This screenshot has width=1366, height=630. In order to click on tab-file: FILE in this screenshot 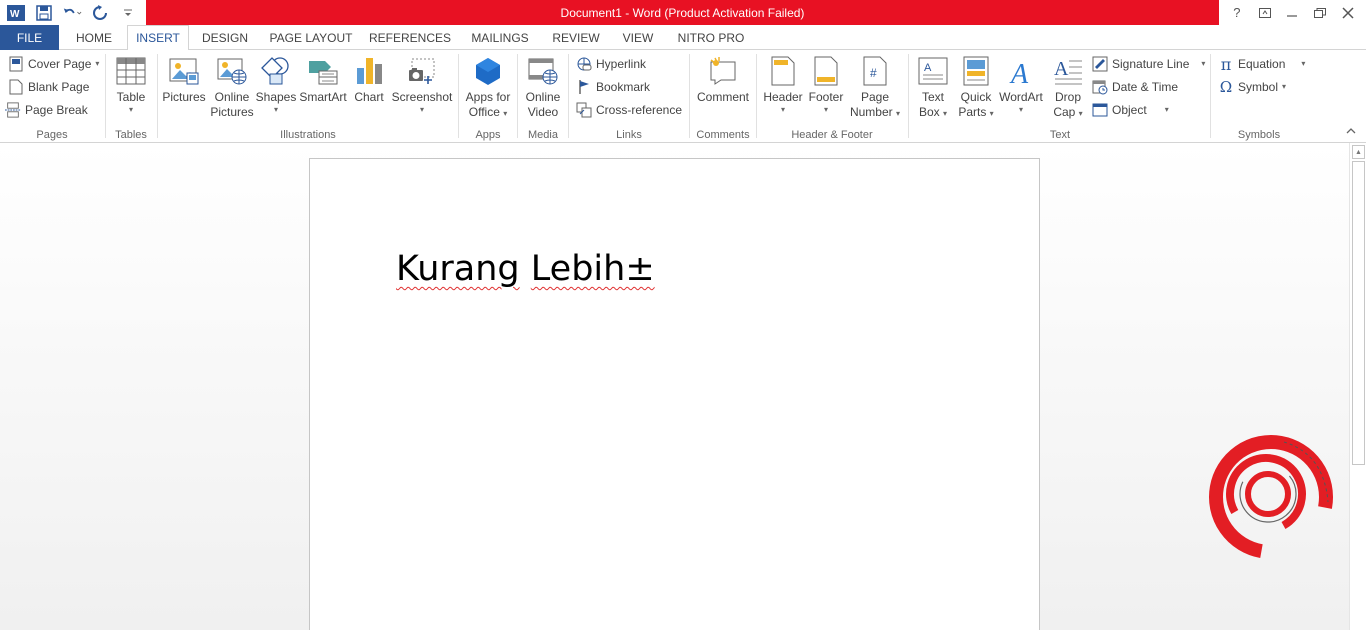, I will do `click(29, 37)`.